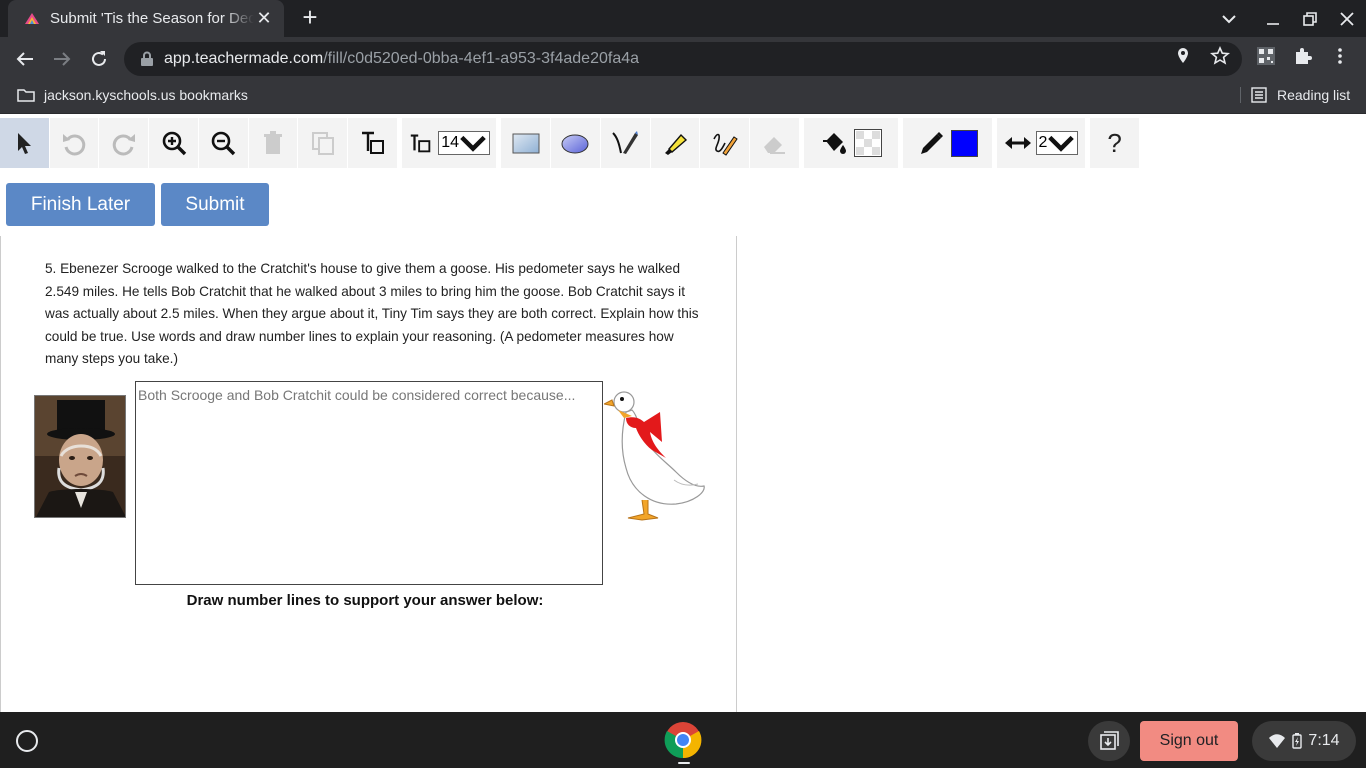 The height and width of the screenshot is (768, 1366). I want to click on location-pin-icon, so click(1183, 56).